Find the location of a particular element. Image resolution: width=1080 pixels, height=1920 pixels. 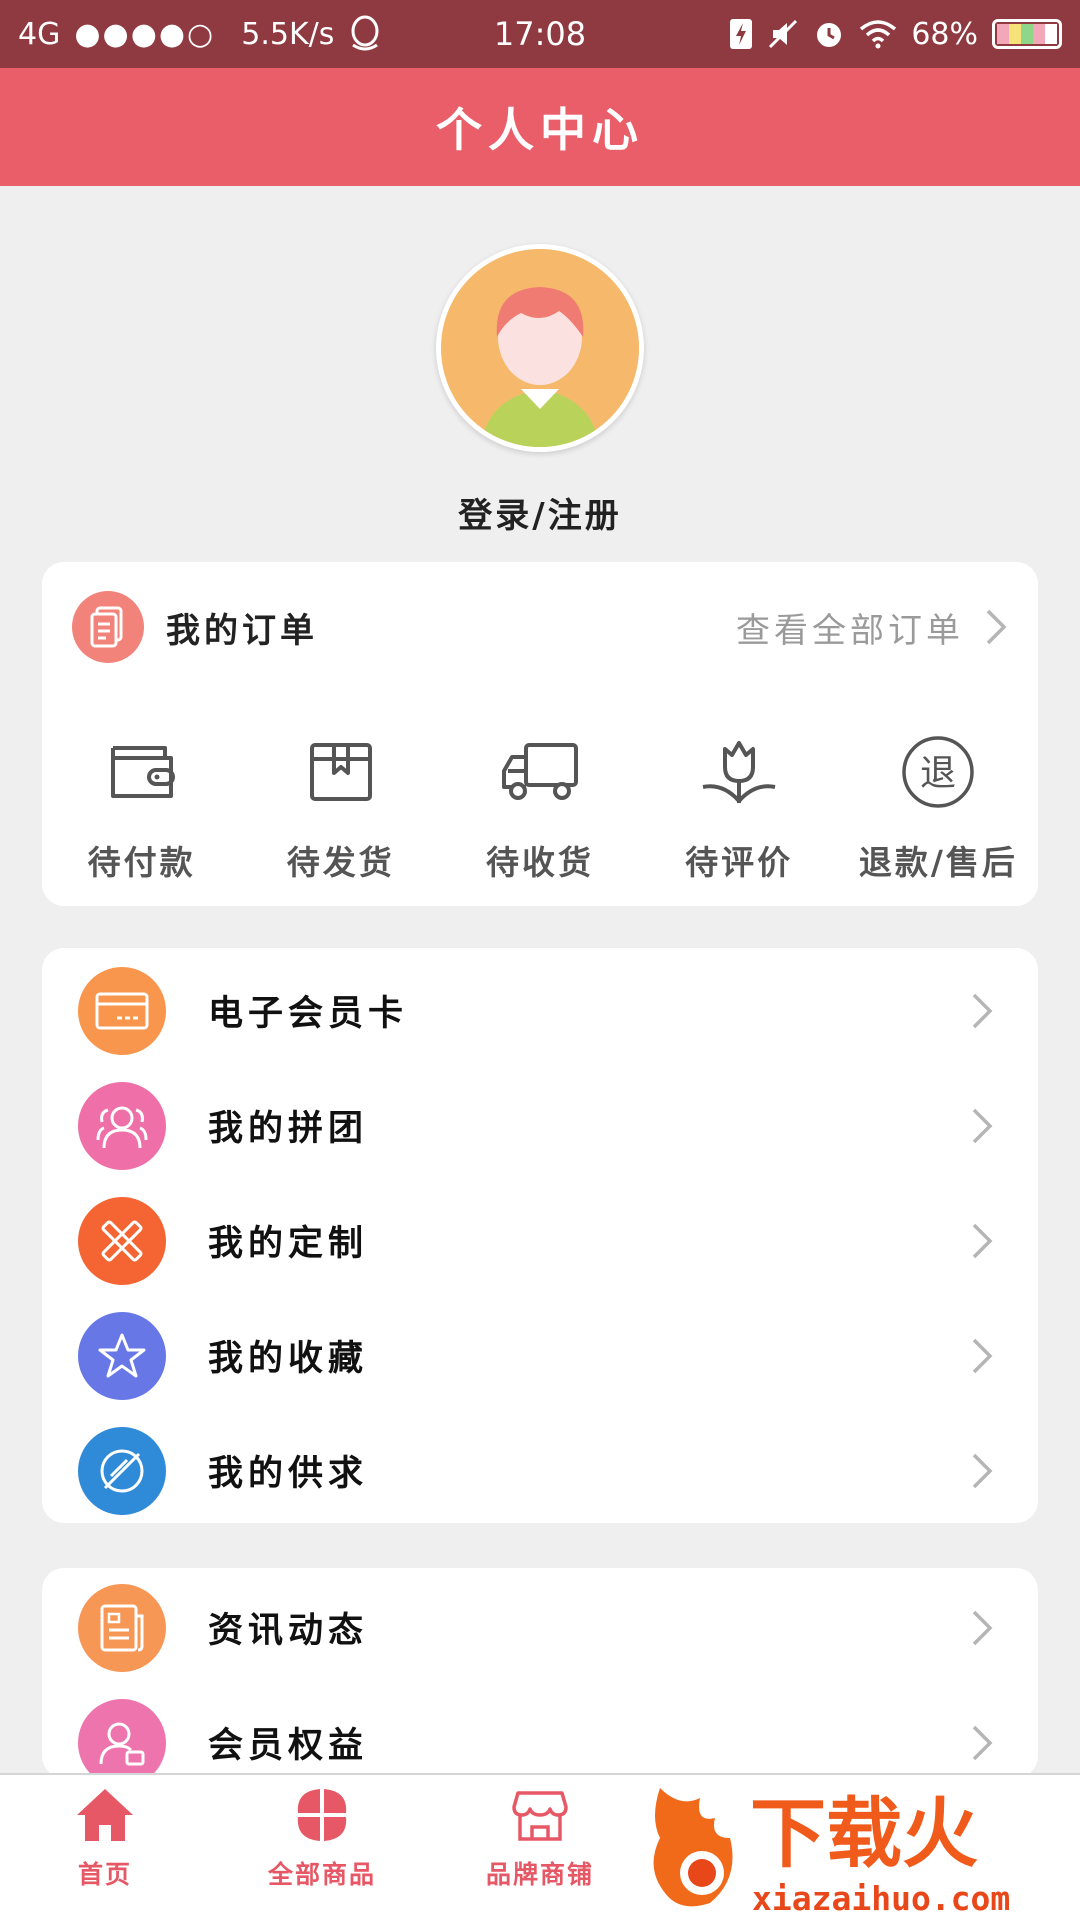

status-pending-shipment: 待发货 is located at coordinates (340, 808).